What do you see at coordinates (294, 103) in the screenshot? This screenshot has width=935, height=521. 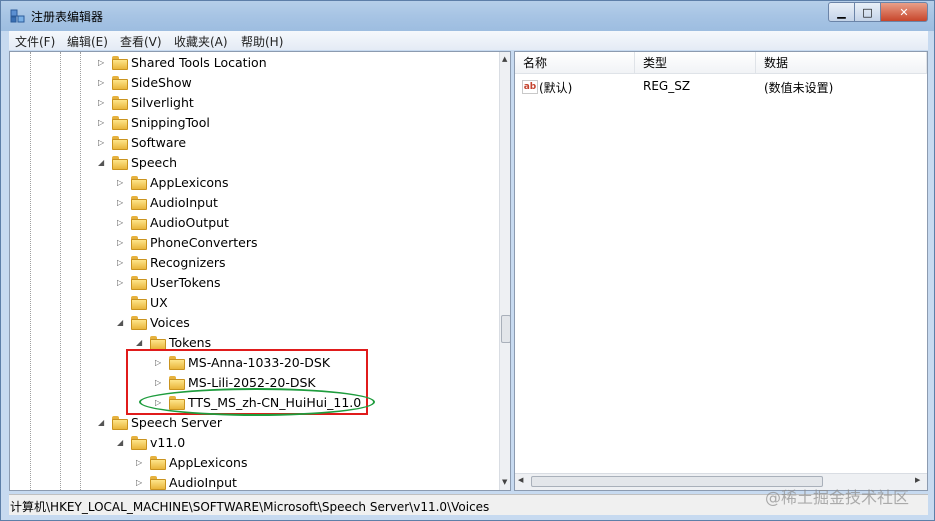 I see `tree-node: ▷ Silverlight` at bounding box center [294, 103].